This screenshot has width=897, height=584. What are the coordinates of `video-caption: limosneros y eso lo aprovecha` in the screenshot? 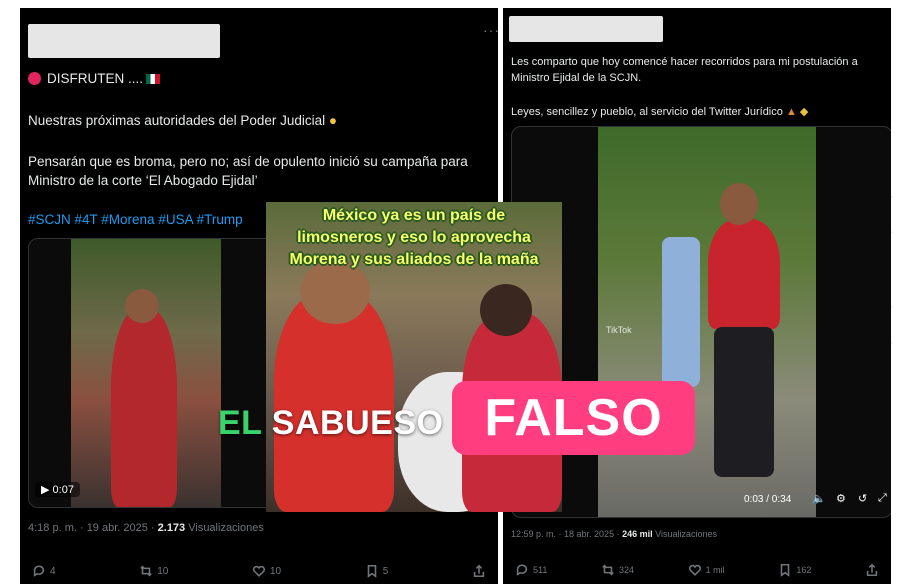 It's located at (414, 237).